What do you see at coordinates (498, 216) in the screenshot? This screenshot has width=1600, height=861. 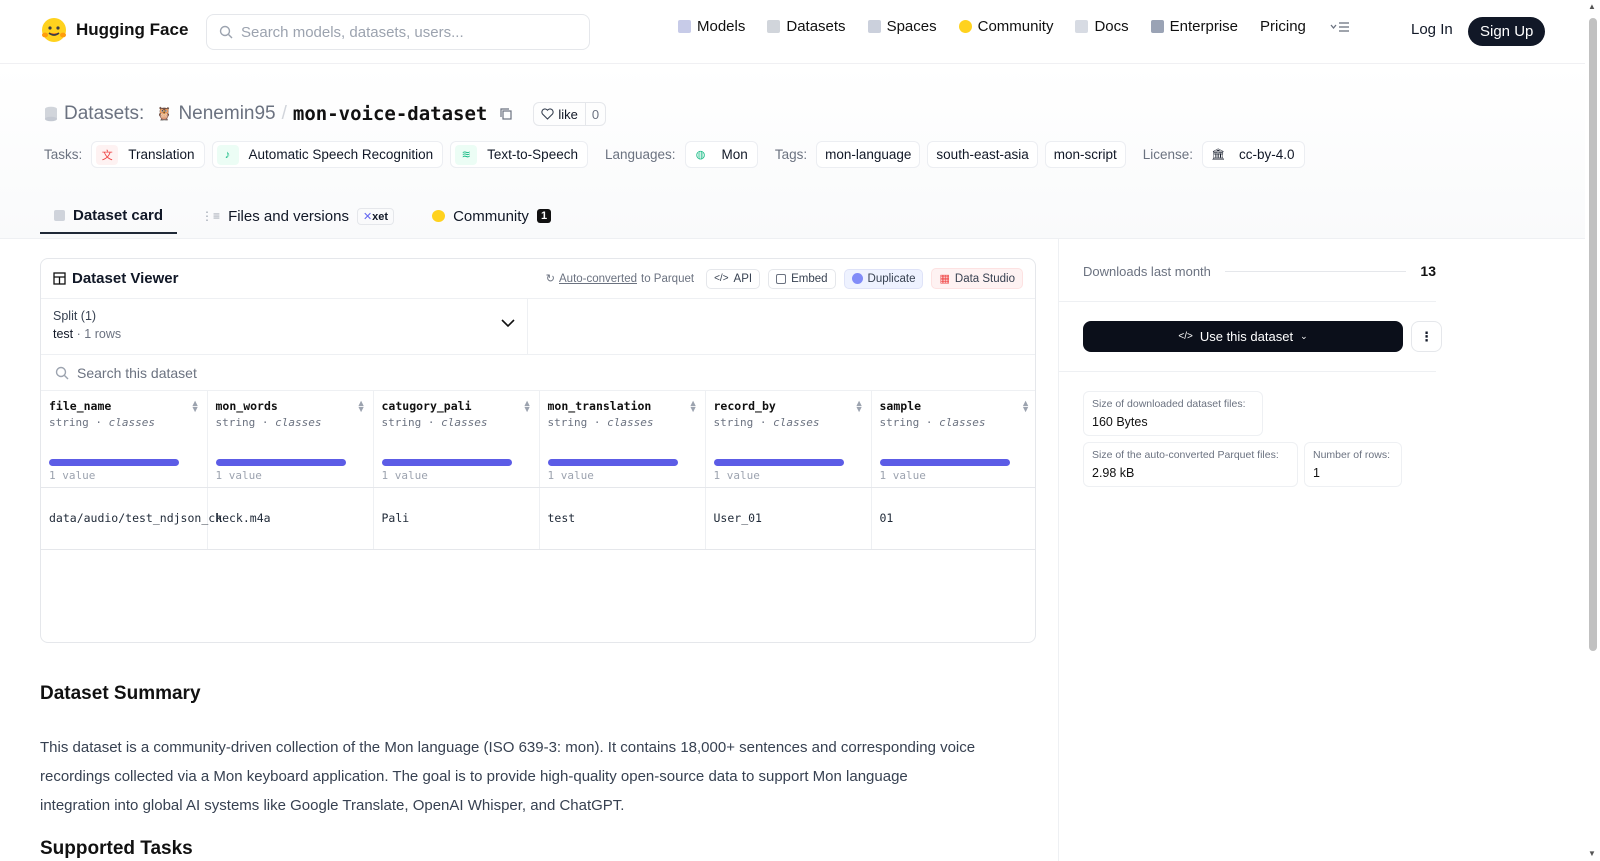 I see `tab-community: Community 1` at bounding box center [498, 216].